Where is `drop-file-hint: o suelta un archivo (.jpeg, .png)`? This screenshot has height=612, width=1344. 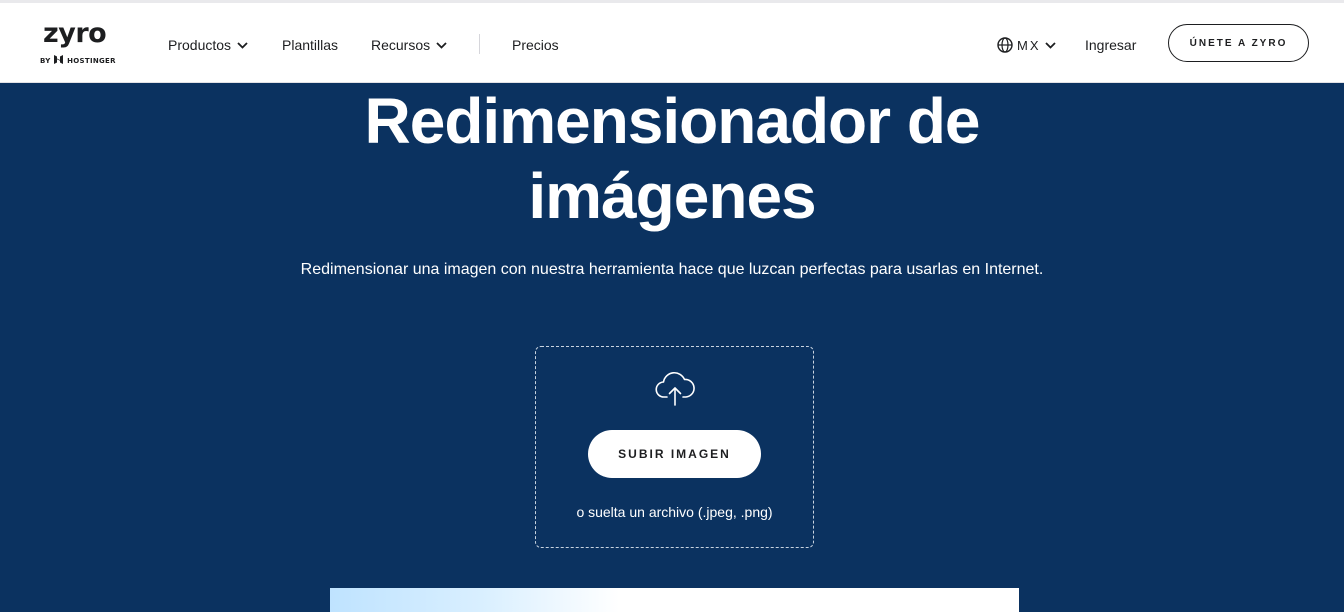 drop-file-hint: o suelta un archivo (.jpeg, .png) is located at coordinates (674, 512).